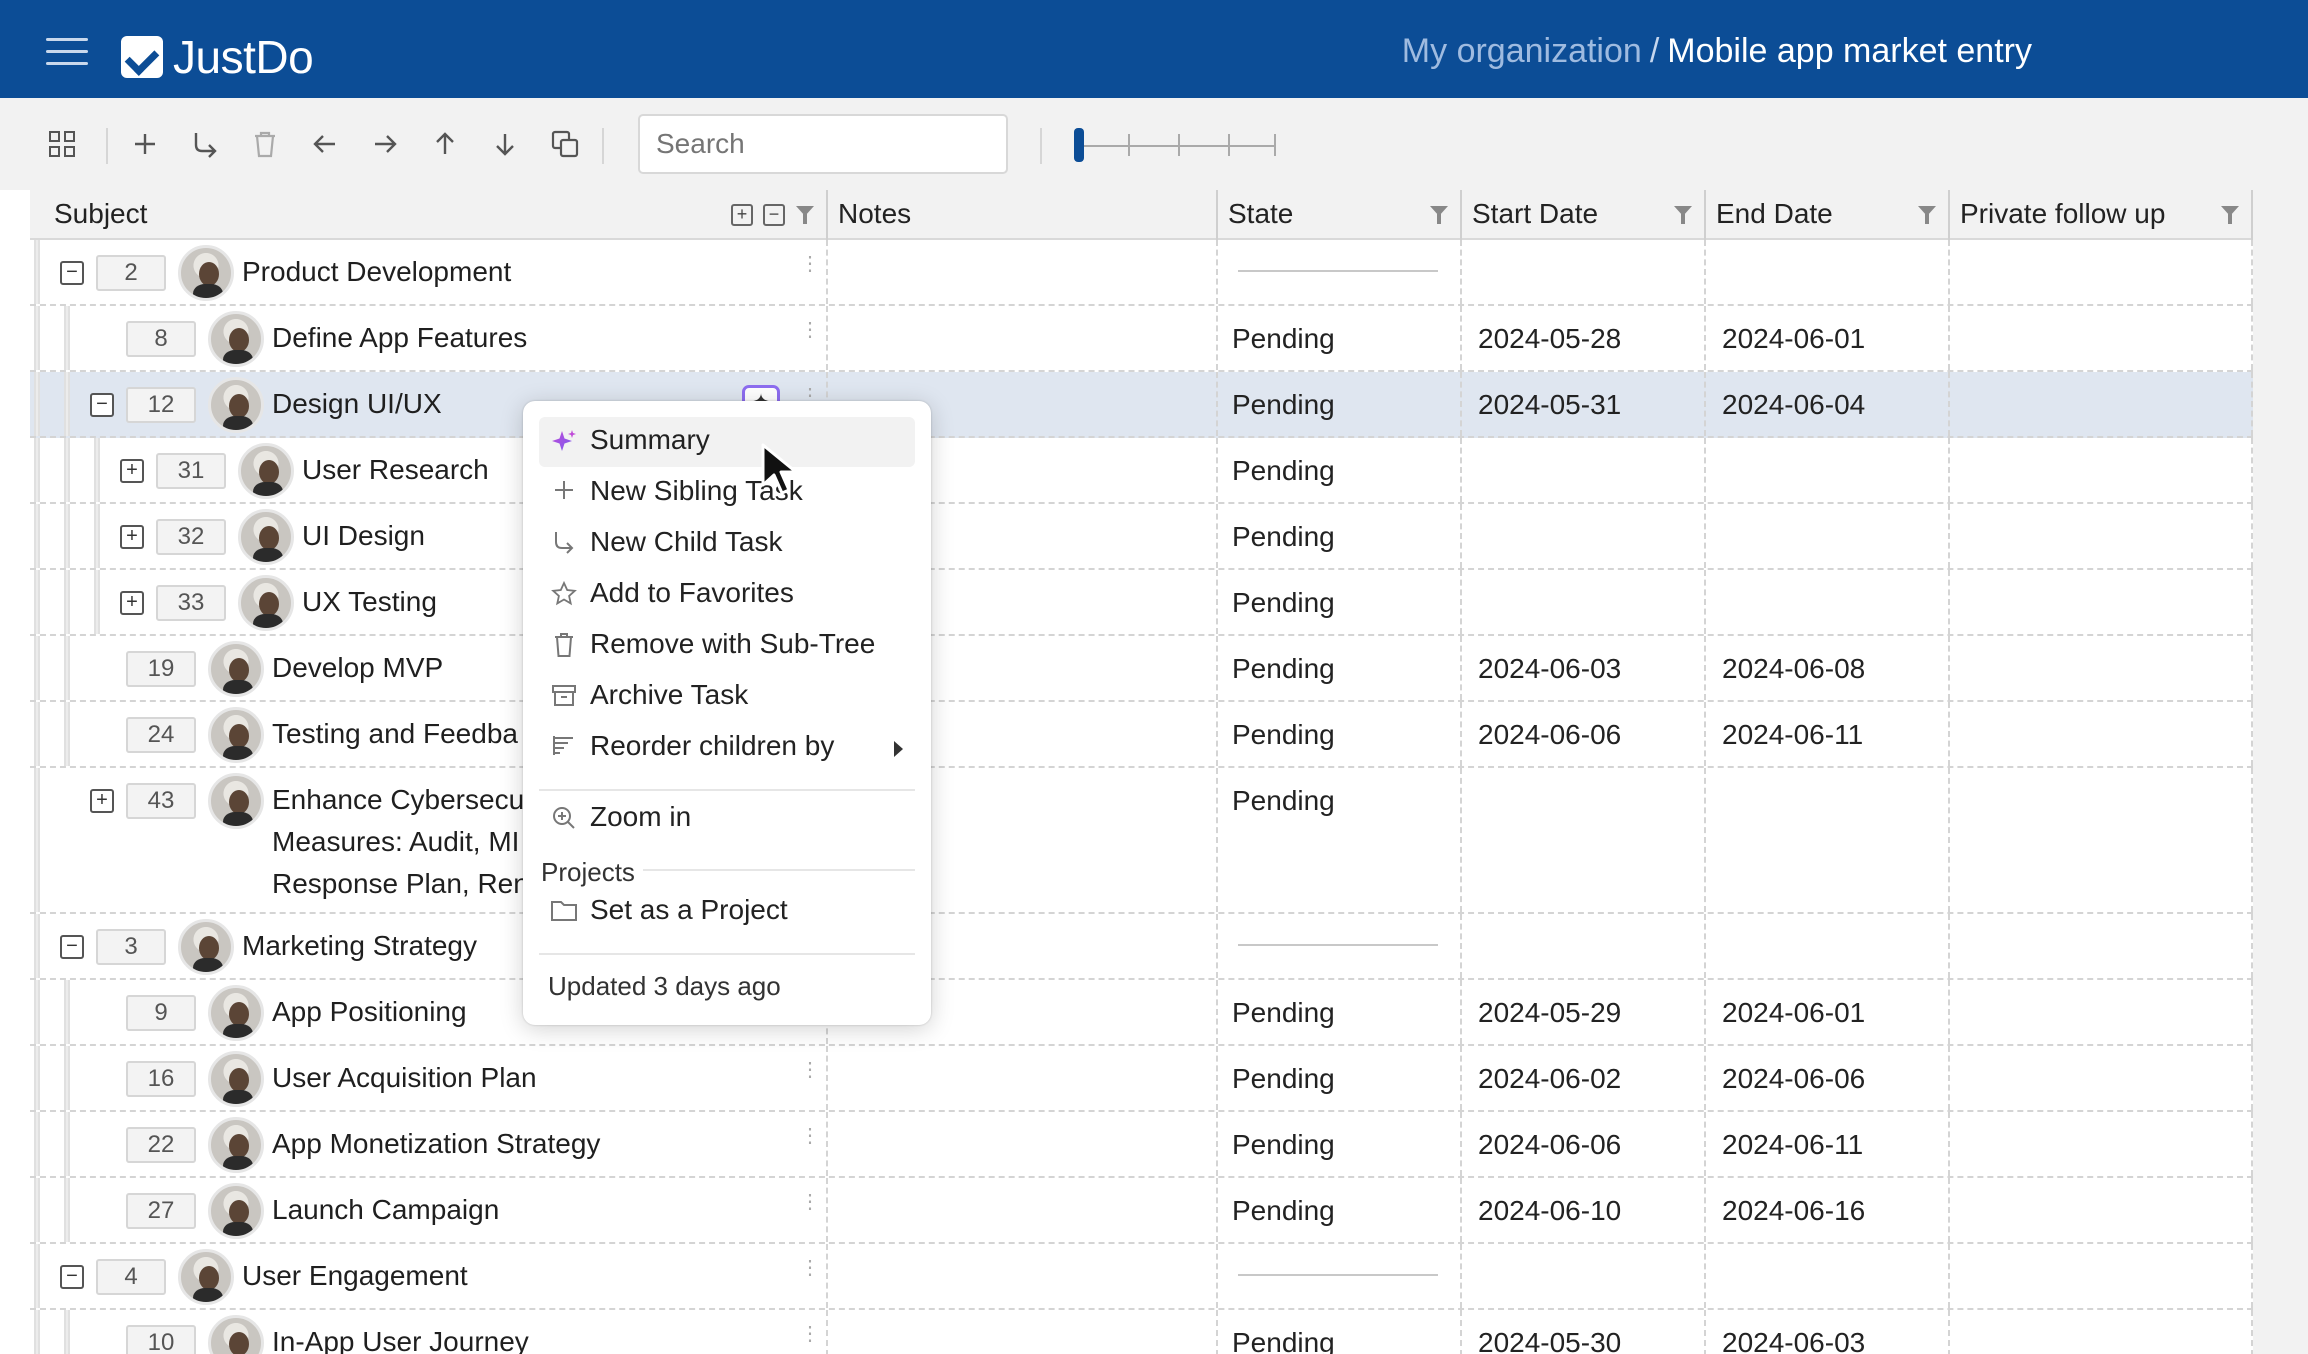 The image size is (2308, 1354). What do you see at coordinates (217, 57) in the screenshot?
I see `app-logo: JustDo` at bounding box center [217, 57].